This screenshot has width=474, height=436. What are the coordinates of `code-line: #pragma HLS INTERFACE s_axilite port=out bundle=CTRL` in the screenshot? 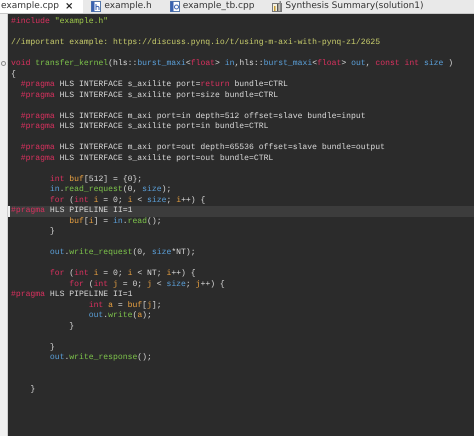 It's located at (147, 159).